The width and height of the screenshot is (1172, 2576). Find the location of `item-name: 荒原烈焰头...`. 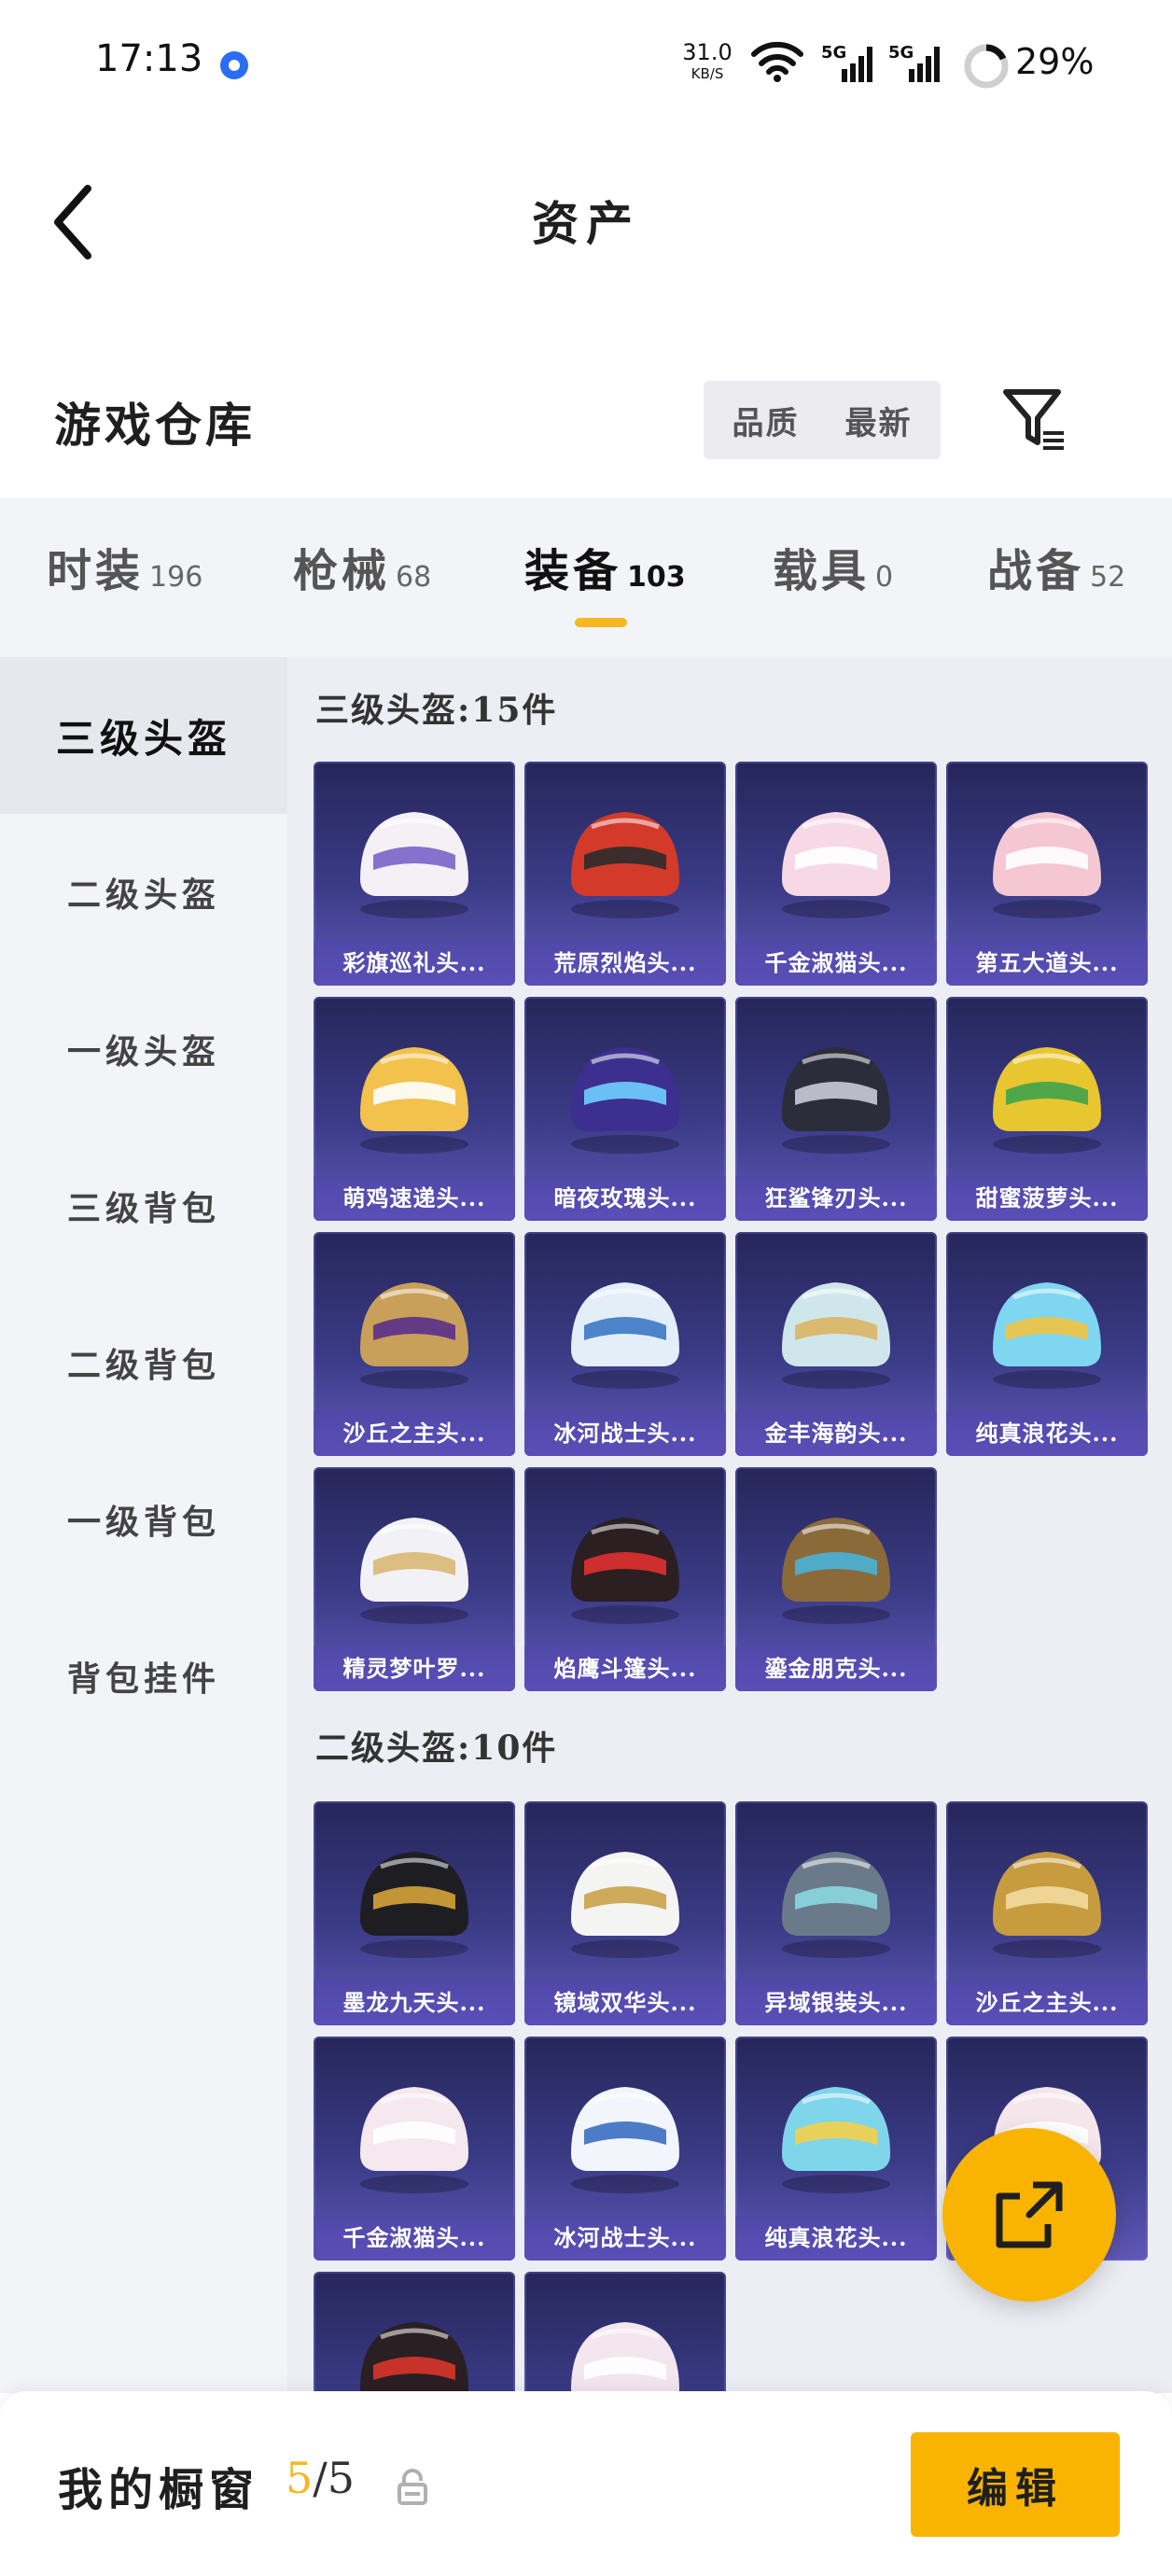

item-name: 荒原烈焰头... is located at coordinates (625, 963).